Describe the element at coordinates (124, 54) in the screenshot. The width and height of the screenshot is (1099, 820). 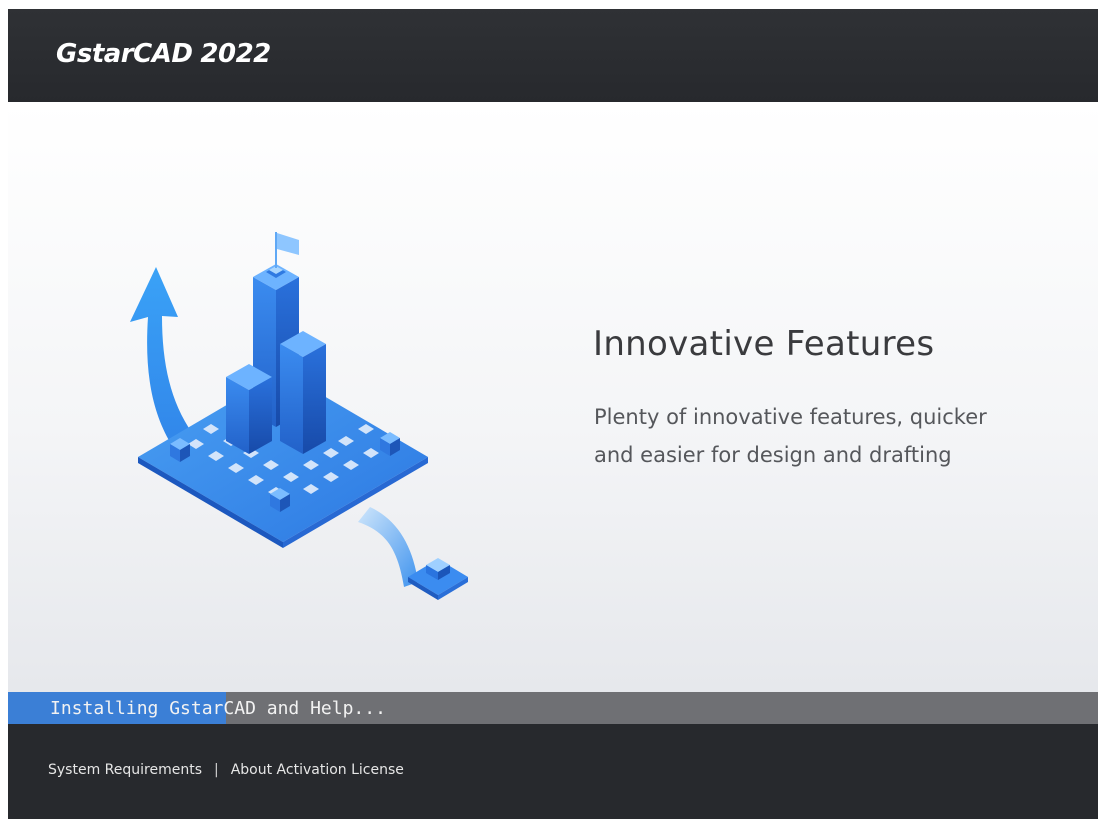
I see `brand-name: GstarCAD` at that location.